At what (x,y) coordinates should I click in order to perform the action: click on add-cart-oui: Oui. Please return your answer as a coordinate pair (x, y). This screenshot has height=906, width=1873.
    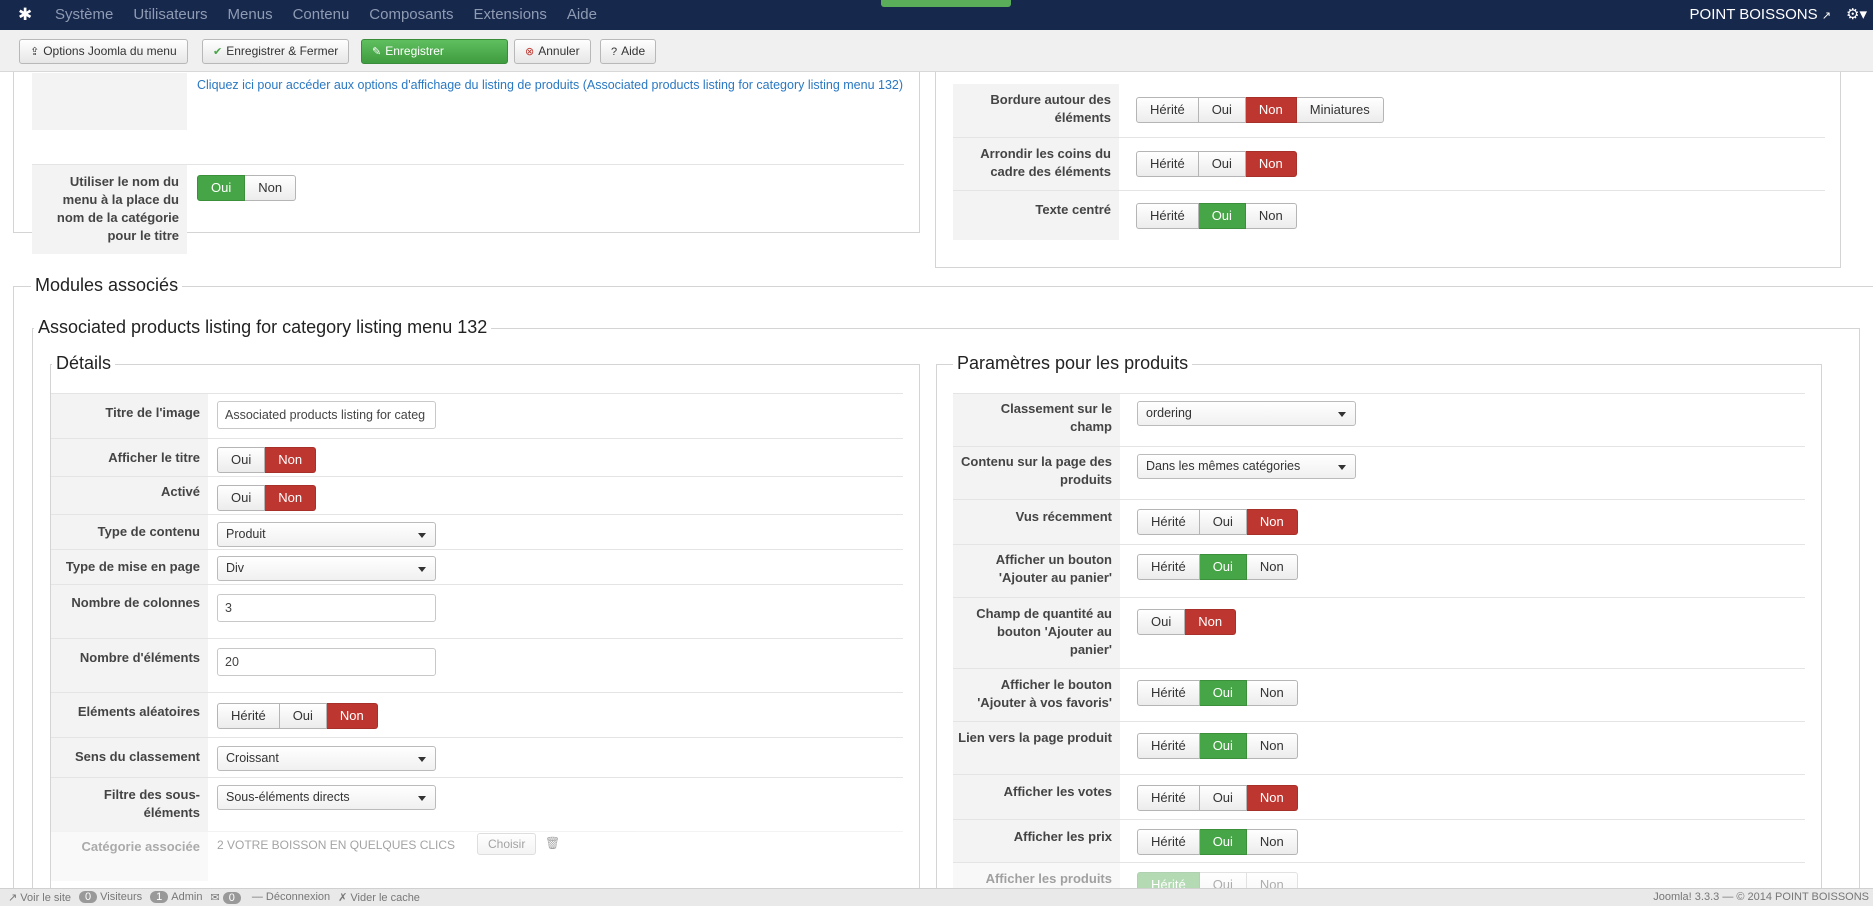
    Looking at the image, I should click on (1223, 567).